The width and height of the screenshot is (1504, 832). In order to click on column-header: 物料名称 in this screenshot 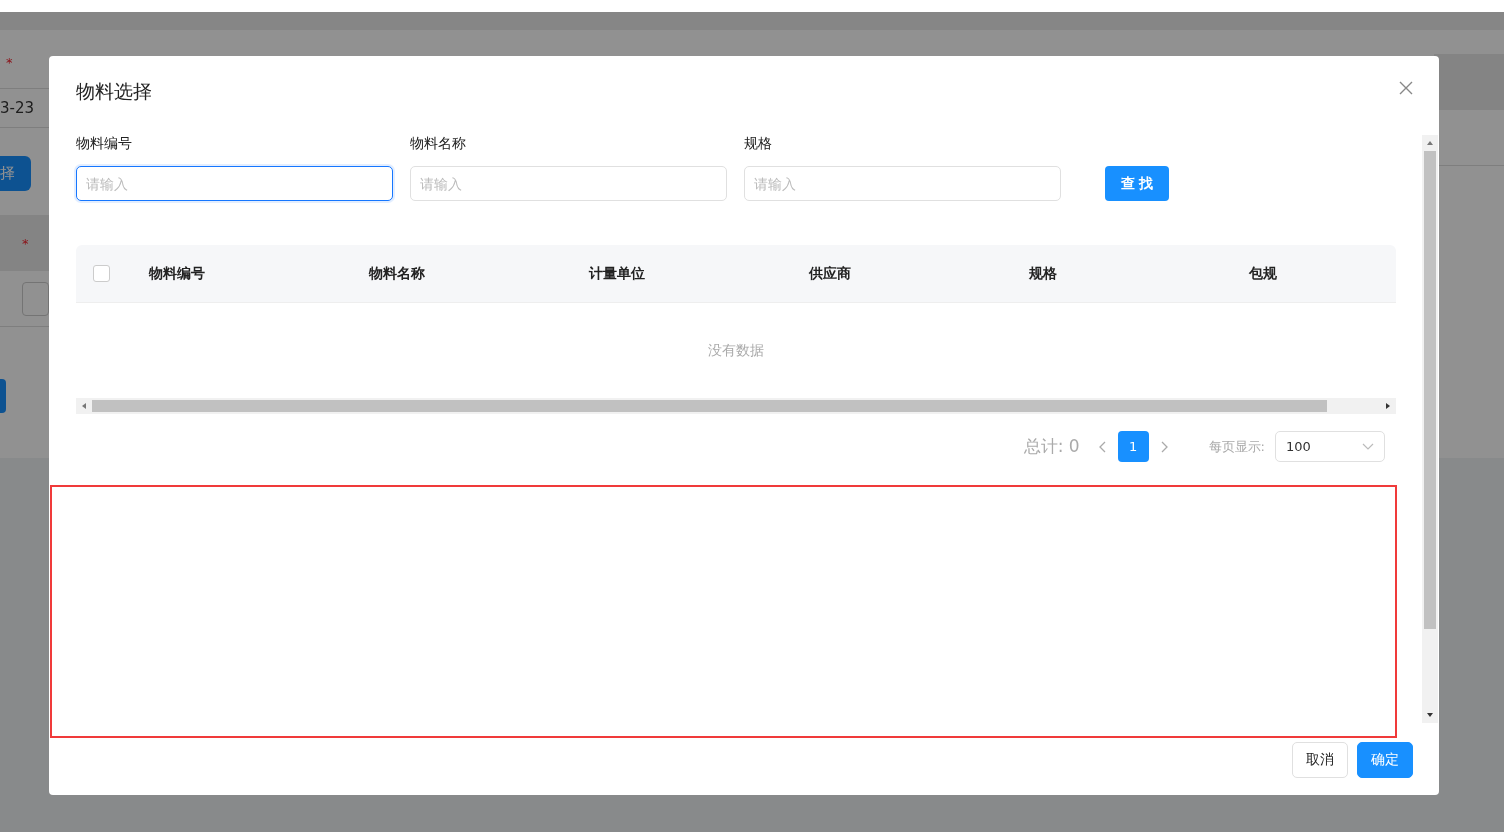, I will do `click(397, 273)`.